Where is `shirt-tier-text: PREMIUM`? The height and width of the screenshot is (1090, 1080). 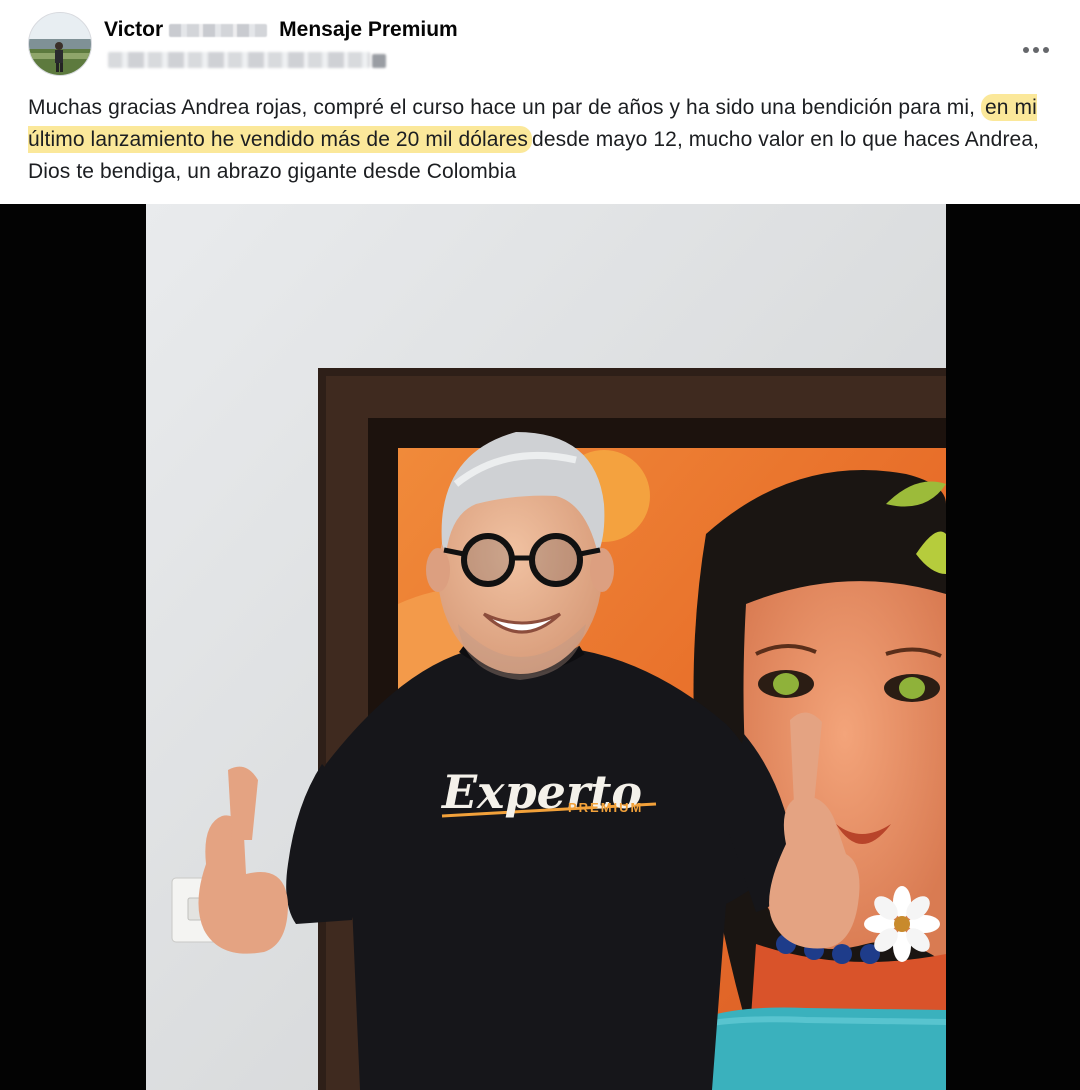 shirt-tier-text: PREMIUM is located at coordinates (605, 807).